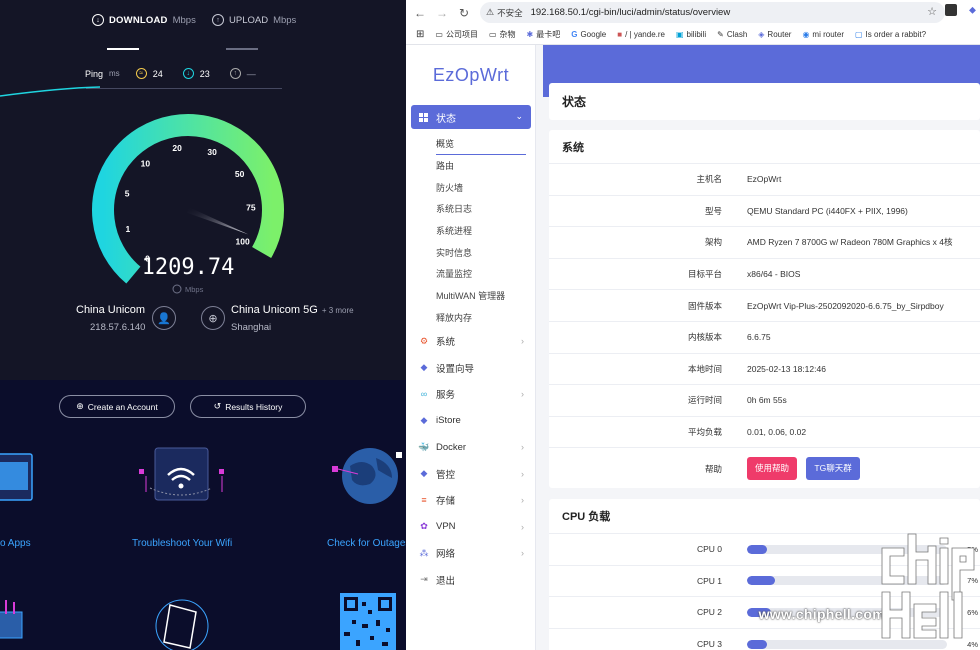 The image size is (980, 650). Describe the element at coordinates (471, 580) in the screenshot. I see `sidebar-item-logout: ⇥ 退出` at that location.